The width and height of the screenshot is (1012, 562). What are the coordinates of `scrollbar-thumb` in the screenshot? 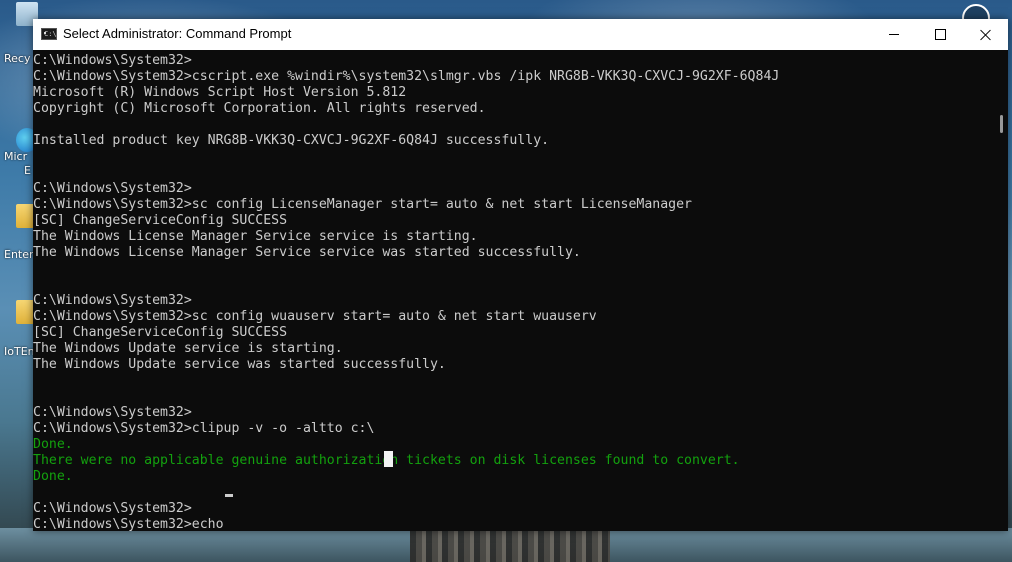 It's located at (1001, 124).